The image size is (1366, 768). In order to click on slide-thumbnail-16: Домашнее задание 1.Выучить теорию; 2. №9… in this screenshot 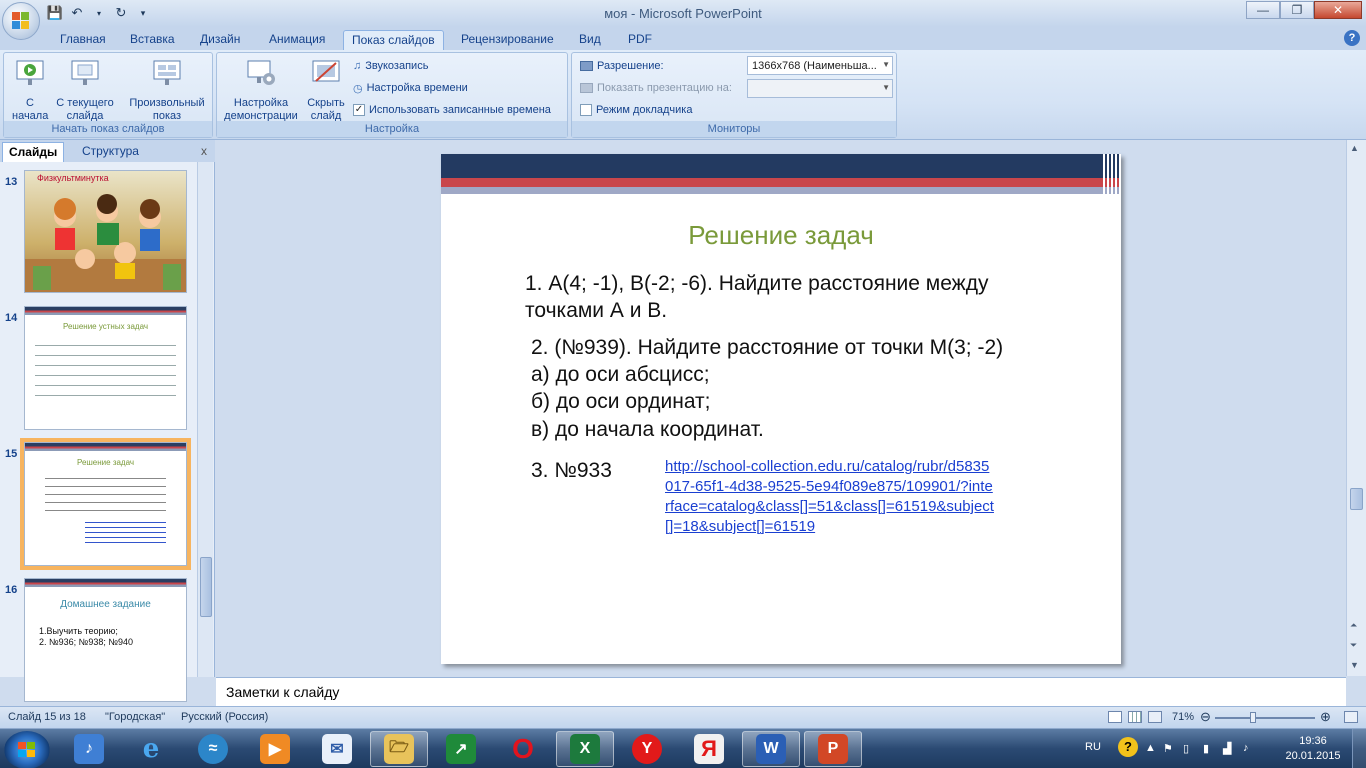, I will do `click(105, 640)`.